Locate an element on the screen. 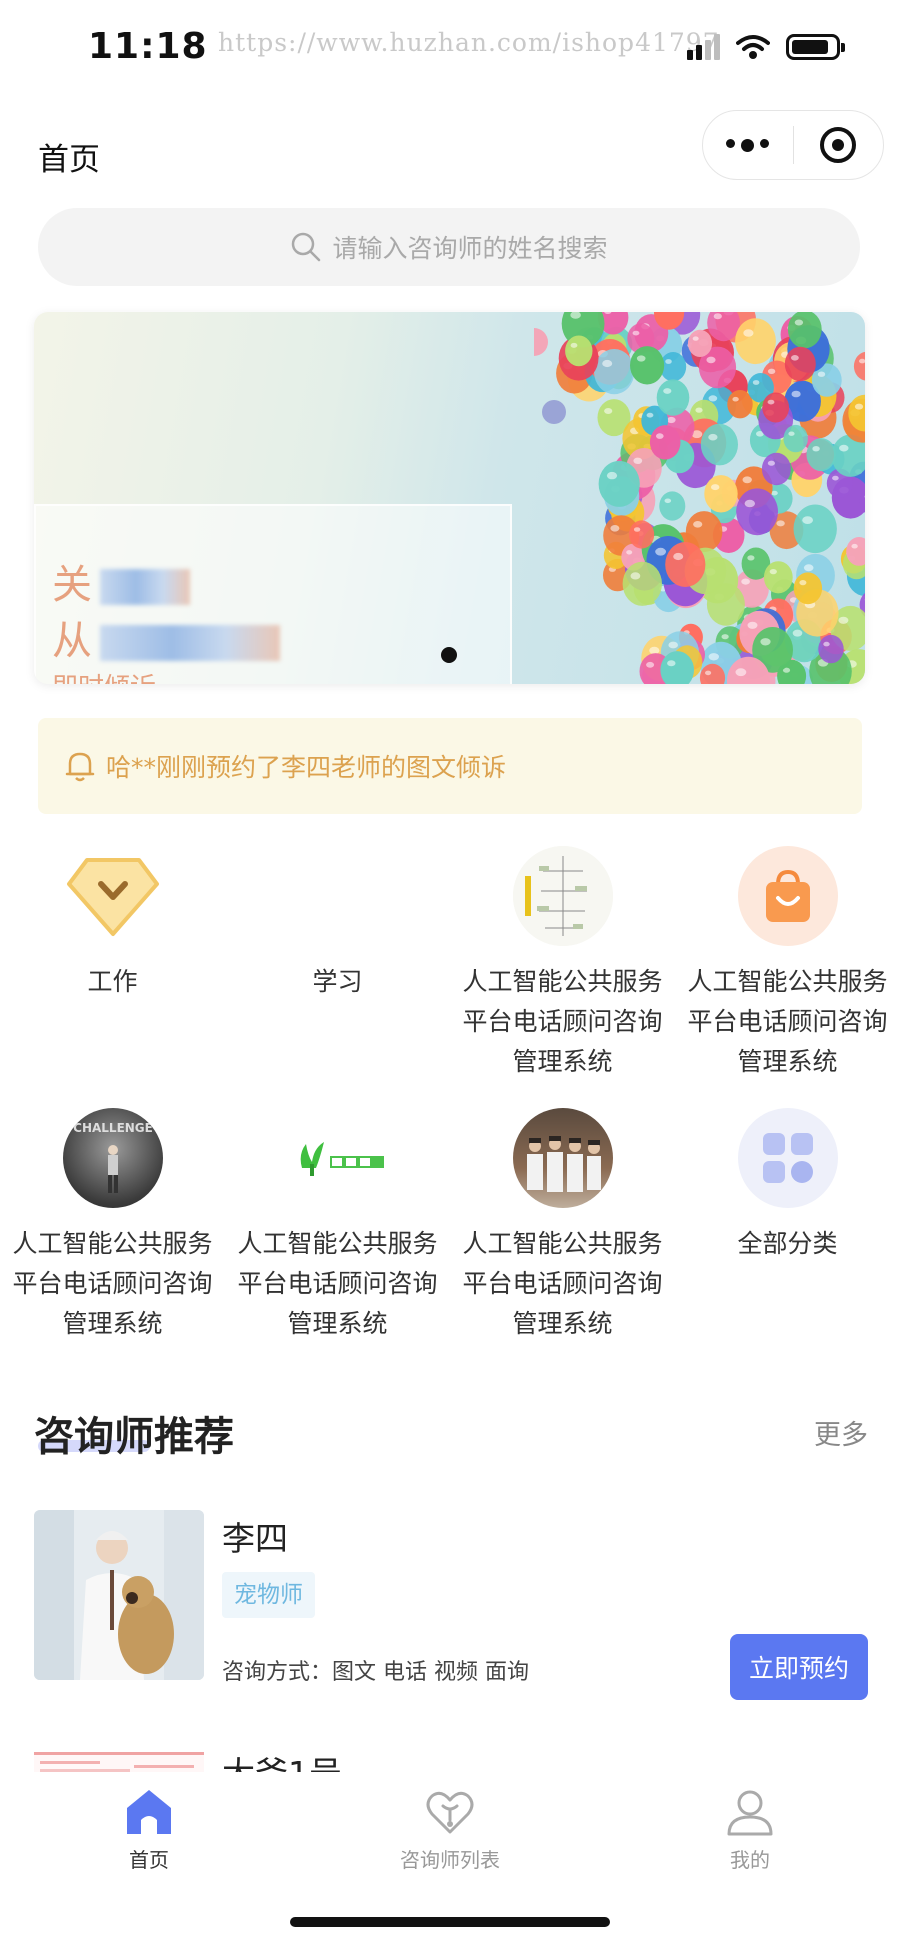 The width and height of the screenshot is (900, 1947). category-ai-service-3: CHALLENGE 人工智能公共服务 平台电话顾问咨询 管理系统 is located at coordinates (112, 1226).